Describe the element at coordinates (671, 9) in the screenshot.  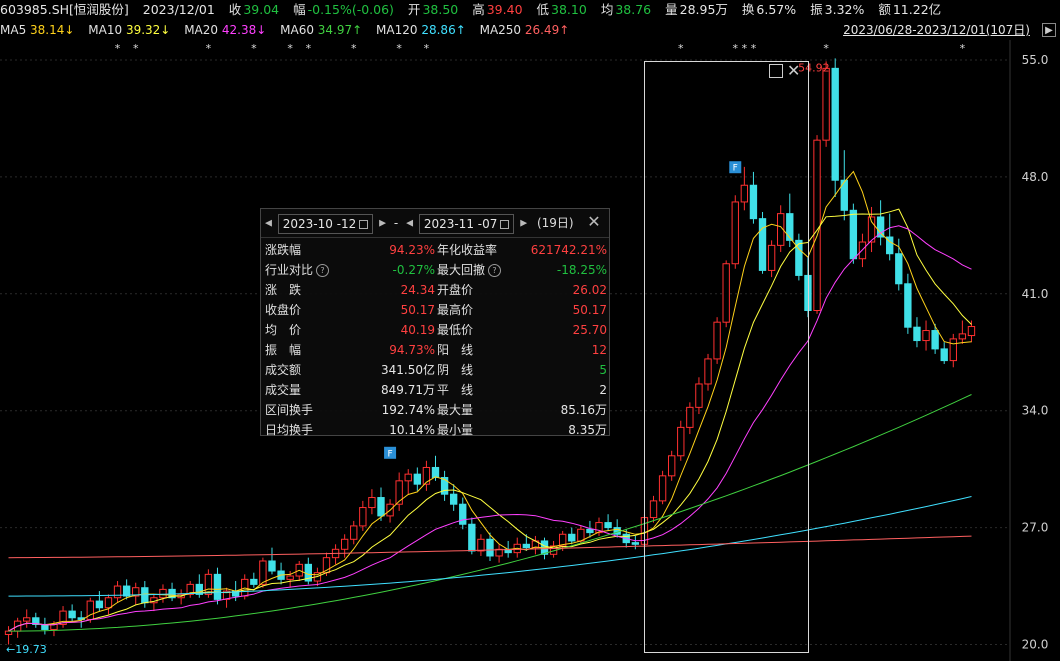
I see `volume-label: 量` at that location.